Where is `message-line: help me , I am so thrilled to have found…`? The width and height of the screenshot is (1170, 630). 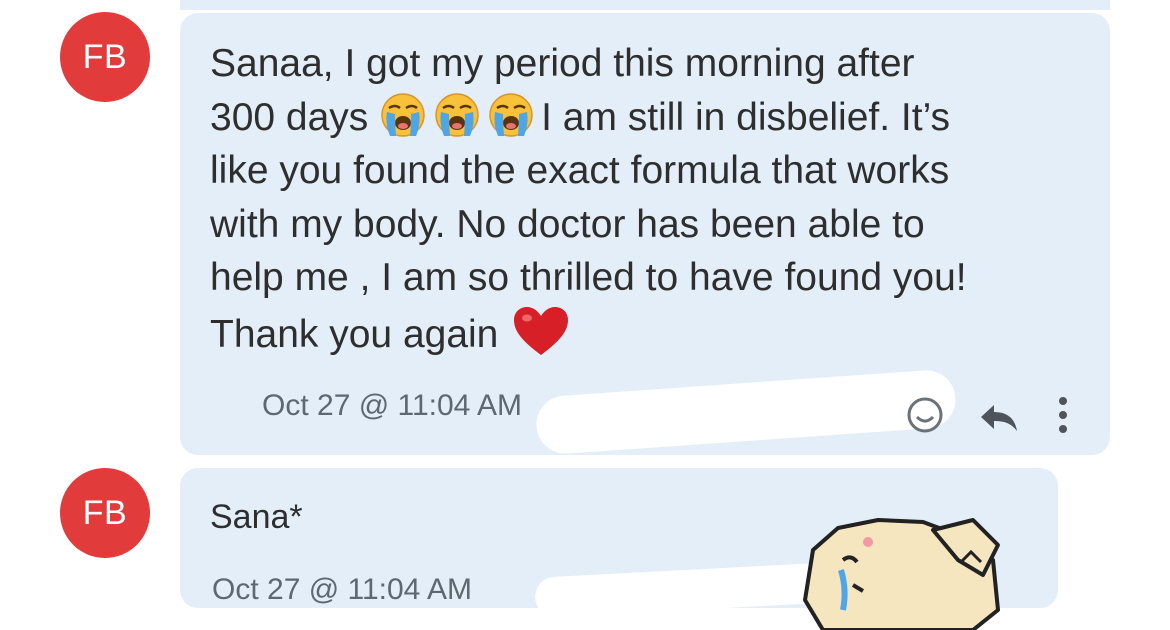 message-line: help me , I am so thrilled to have found… is located at coordinates (588, 277).